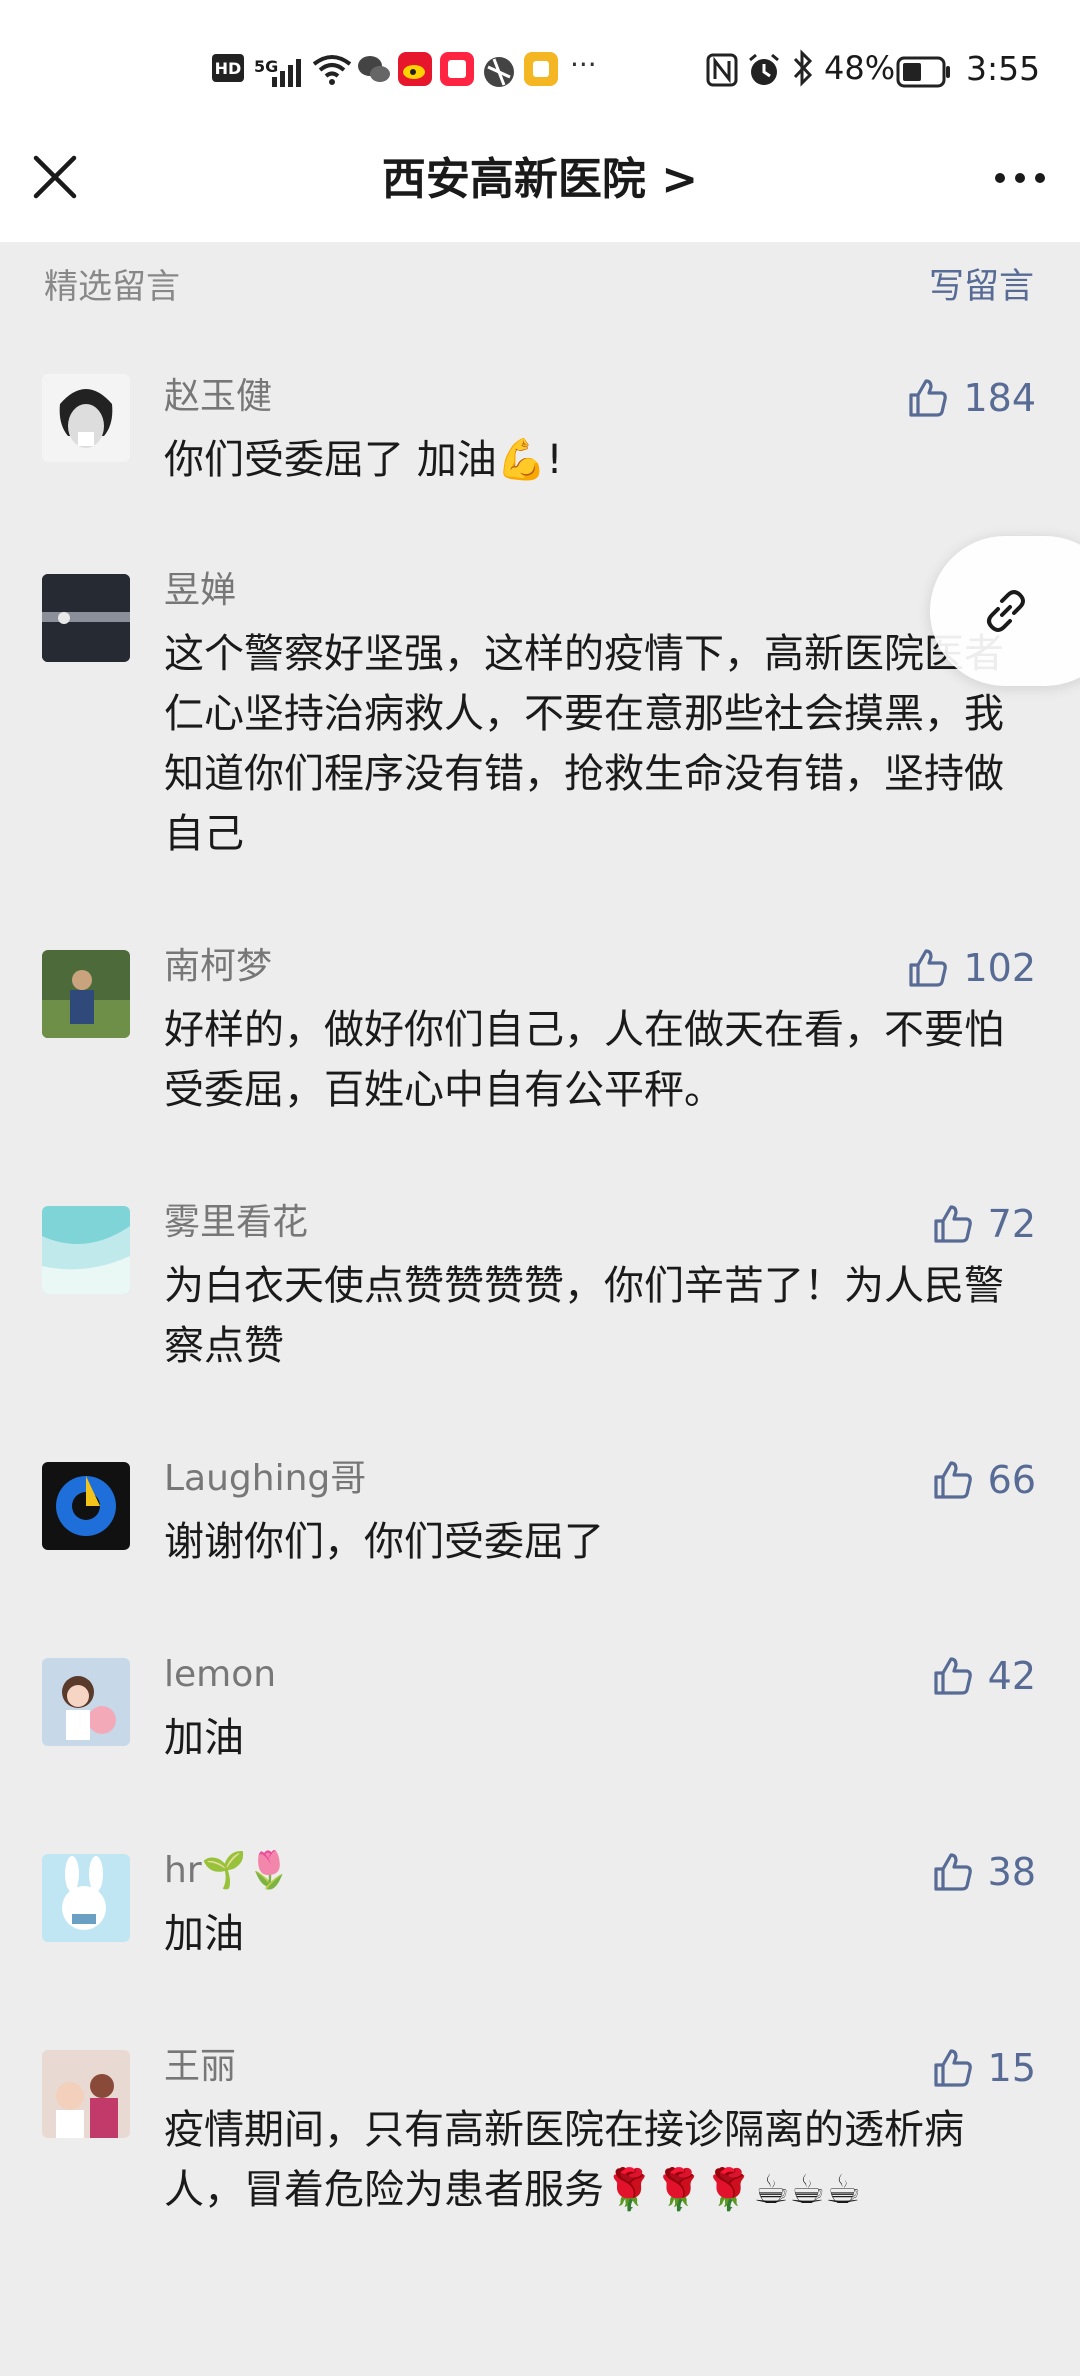  Describe the element at coordinates (583, 64) in the screenshot. I see `more-notifications-indicator: ···` at that location.